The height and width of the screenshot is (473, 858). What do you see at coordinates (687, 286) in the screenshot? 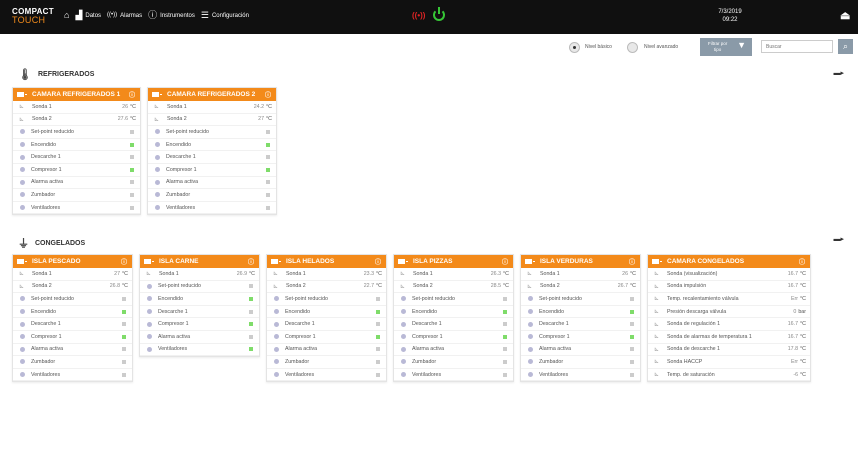
I see `row-label: Sonda impulsión` at bounding box center [687, 286].